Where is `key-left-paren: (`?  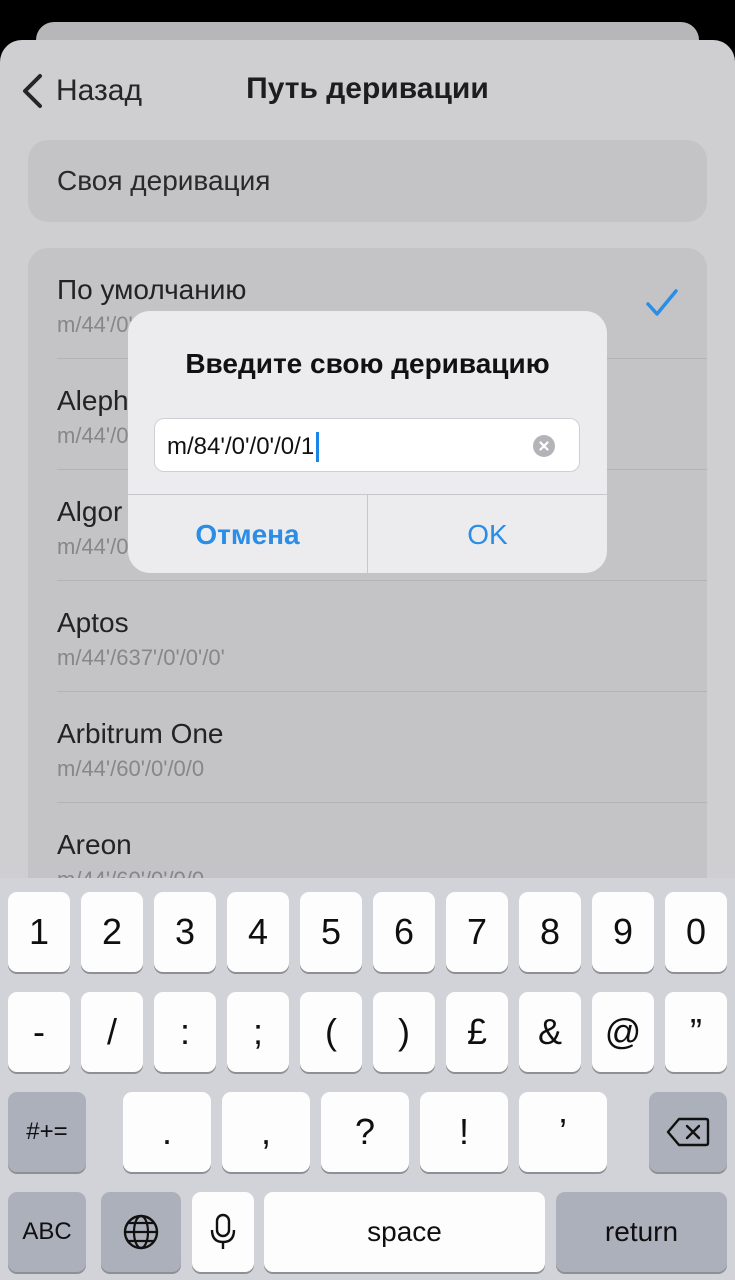
key-left-paren: ( is located at coordinates (331, 1032).